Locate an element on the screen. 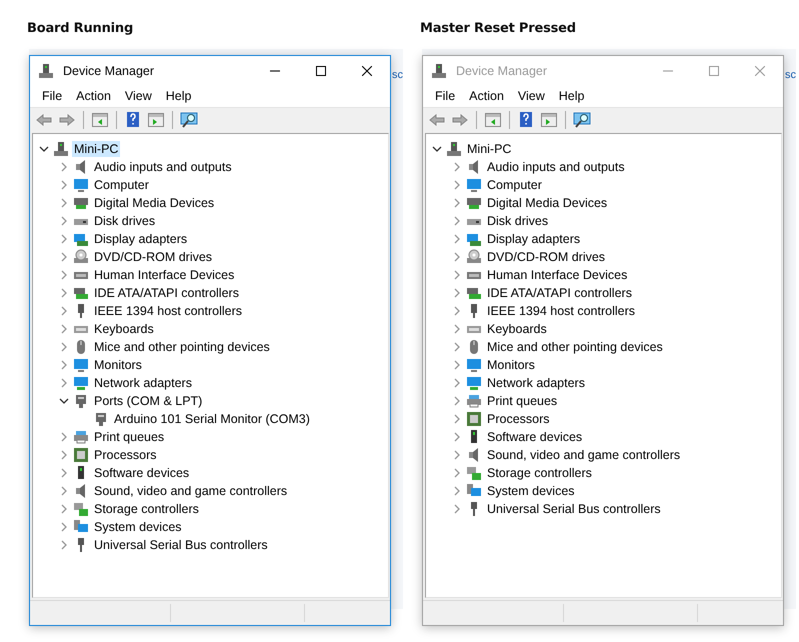 The height and width of the screenshot is (642, 799). tree-item: Arduino 101 Serial Monitor (COM3) is located at coordinates (212, 419).